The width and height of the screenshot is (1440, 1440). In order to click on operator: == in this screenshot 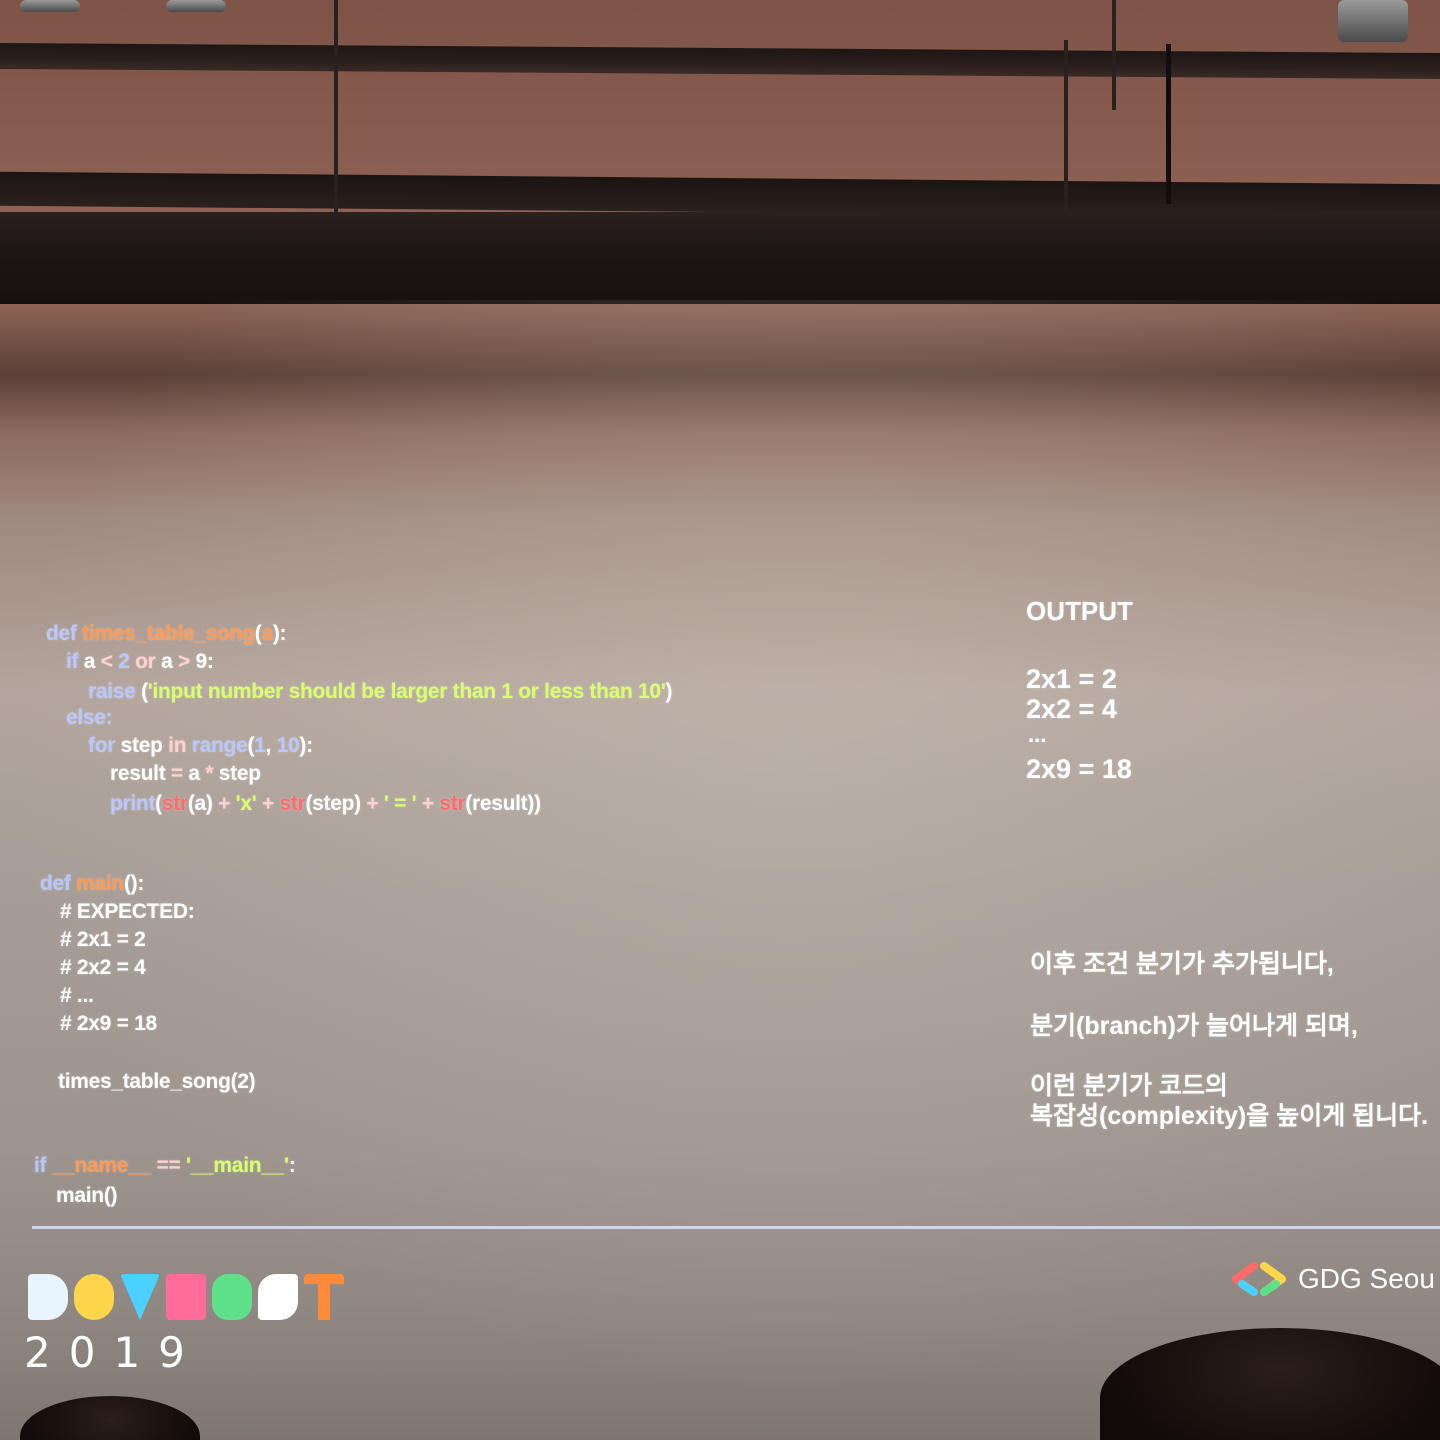, I will do `click(168, 1165)`.